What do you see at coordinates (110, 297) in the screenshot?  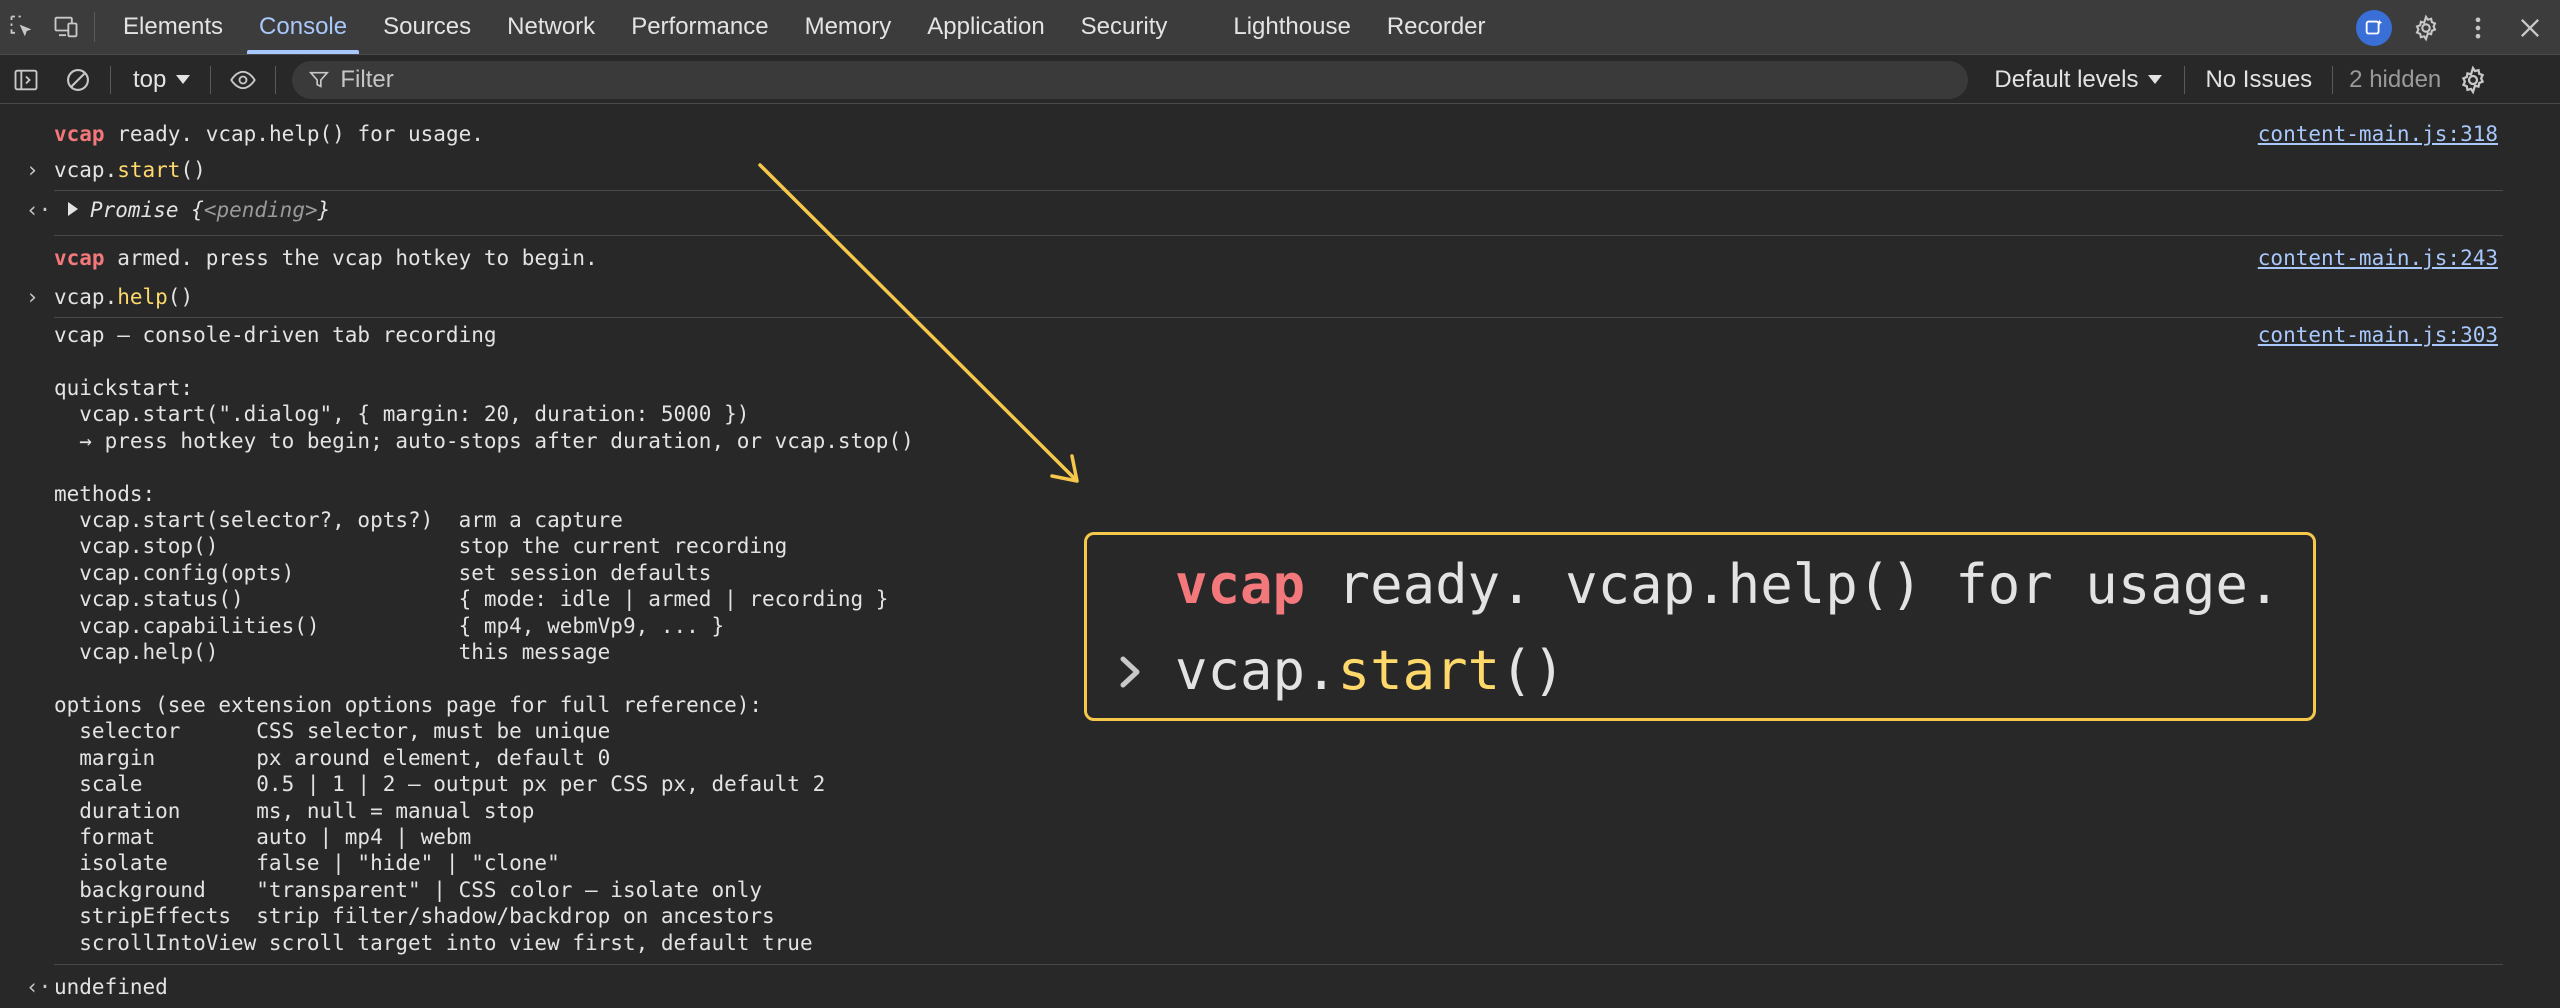 I see `console-input-echo: › vcap.help()` at bounding box center [110, 297].